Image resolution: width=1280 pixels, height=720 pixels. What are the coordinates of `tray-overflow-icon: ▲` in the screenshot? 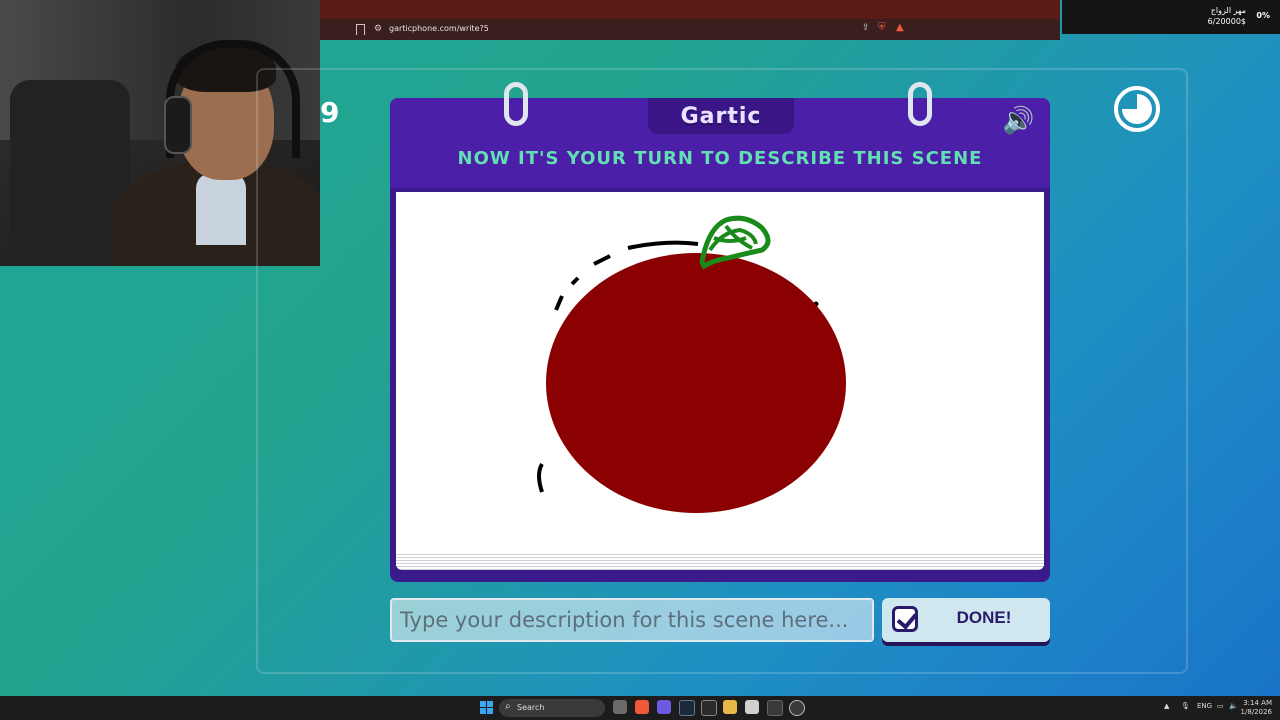 It's located at (1166, 706).